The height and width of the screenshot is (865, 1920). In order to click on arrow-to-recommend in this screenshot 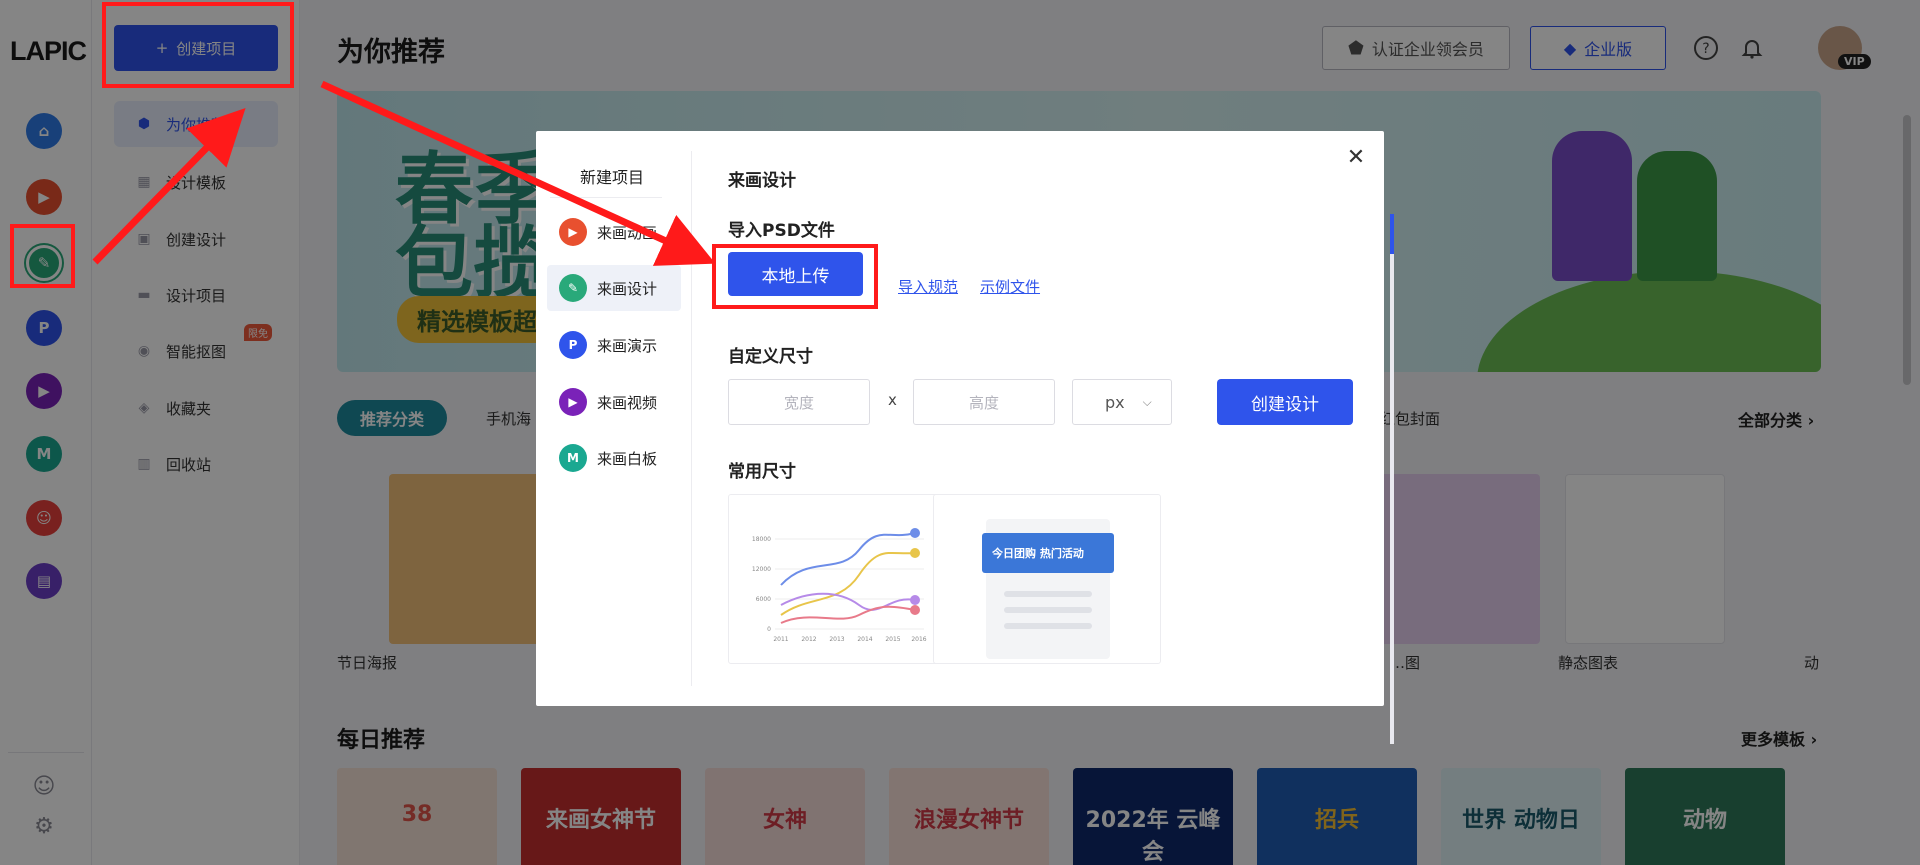, I will do `click(169, 186)`.